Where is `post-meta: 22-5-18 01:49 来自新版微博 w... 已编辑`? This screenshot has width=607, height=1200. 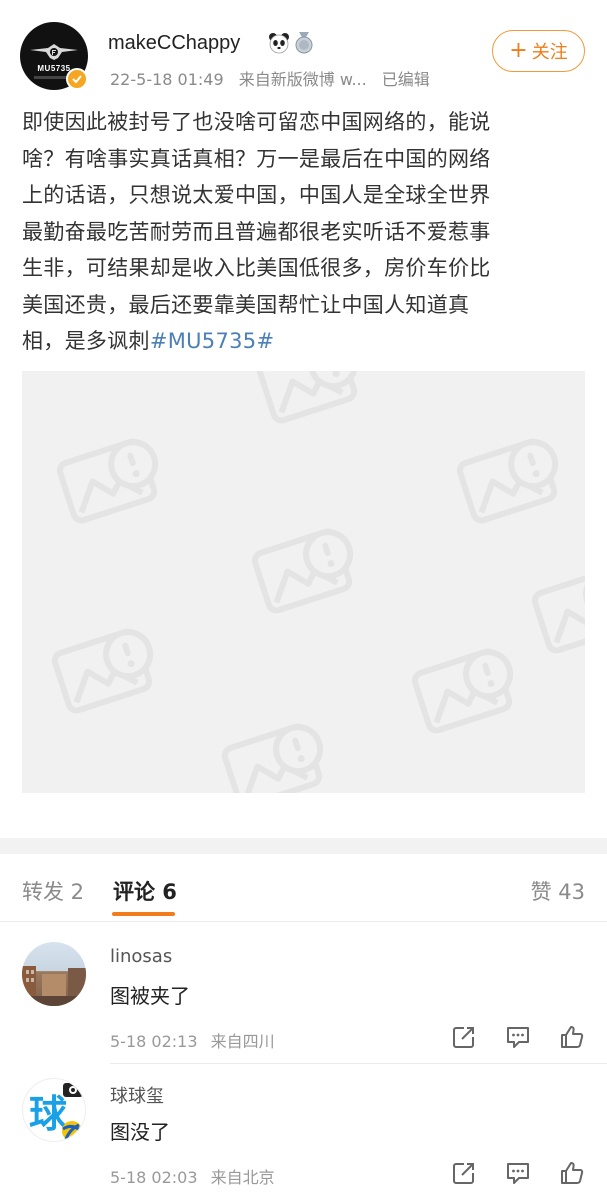 post-meta: 22-5-18 01:49 来自新版微博 w... 已编辑 is located at coordinates (275, 78).